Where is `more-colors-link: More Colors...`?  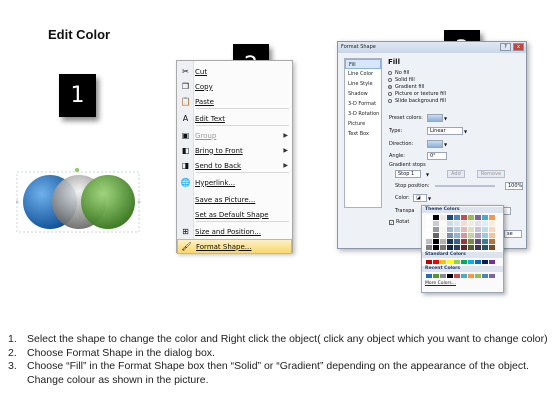
more-colors-link: More Colors... is located at coordinates (462, 283).